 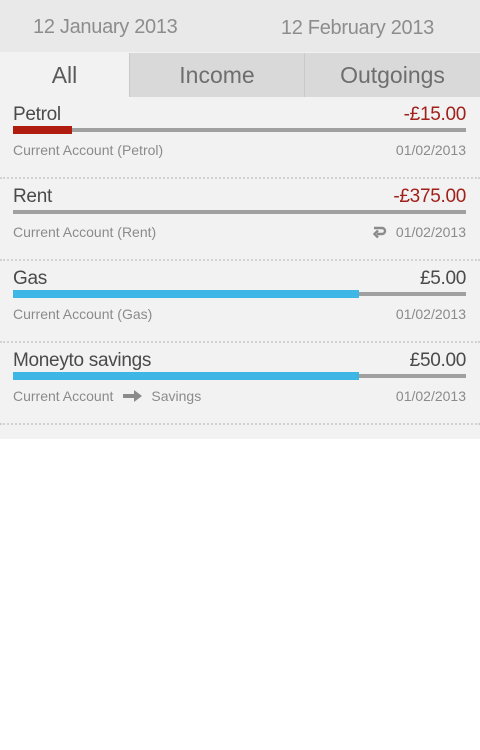 What do you see at coordinates (82, 360) in the screenshot?
I see `transaction-name: Moneyto savings` at bounding box center [82, 360].